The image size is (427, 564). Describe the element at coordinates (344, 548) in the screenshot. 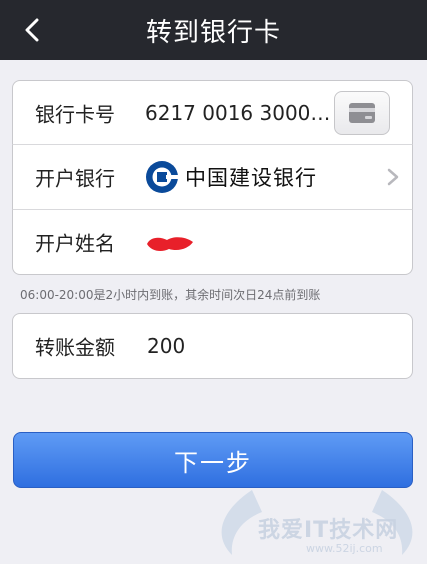

I see `watermark-url: www.52ij.com` at that location.